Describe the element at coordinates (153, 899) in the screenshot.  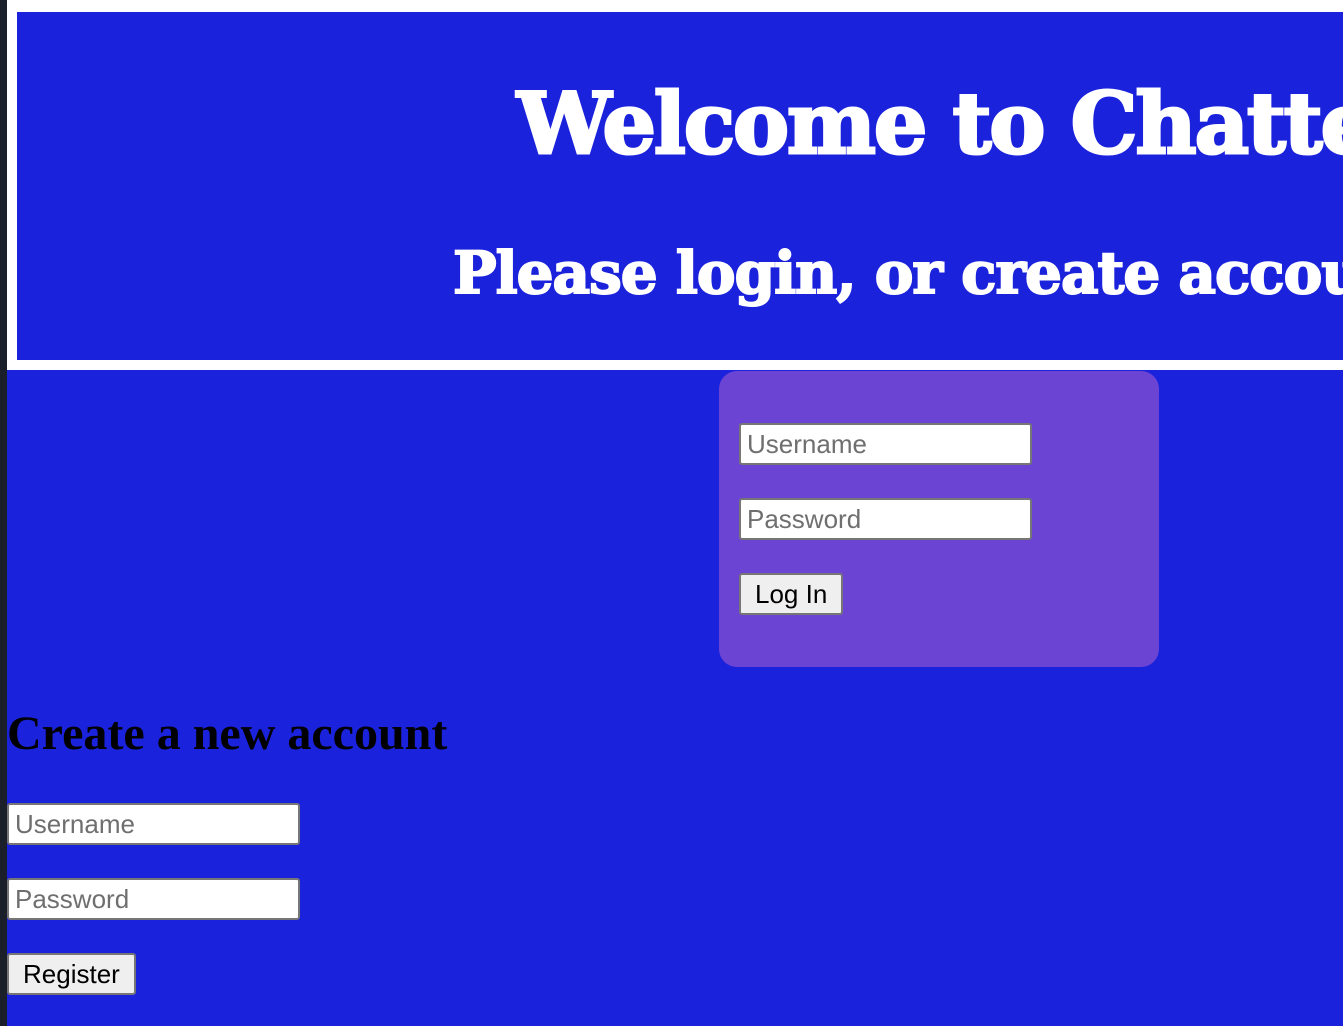
I see `register-password-input` at that location.